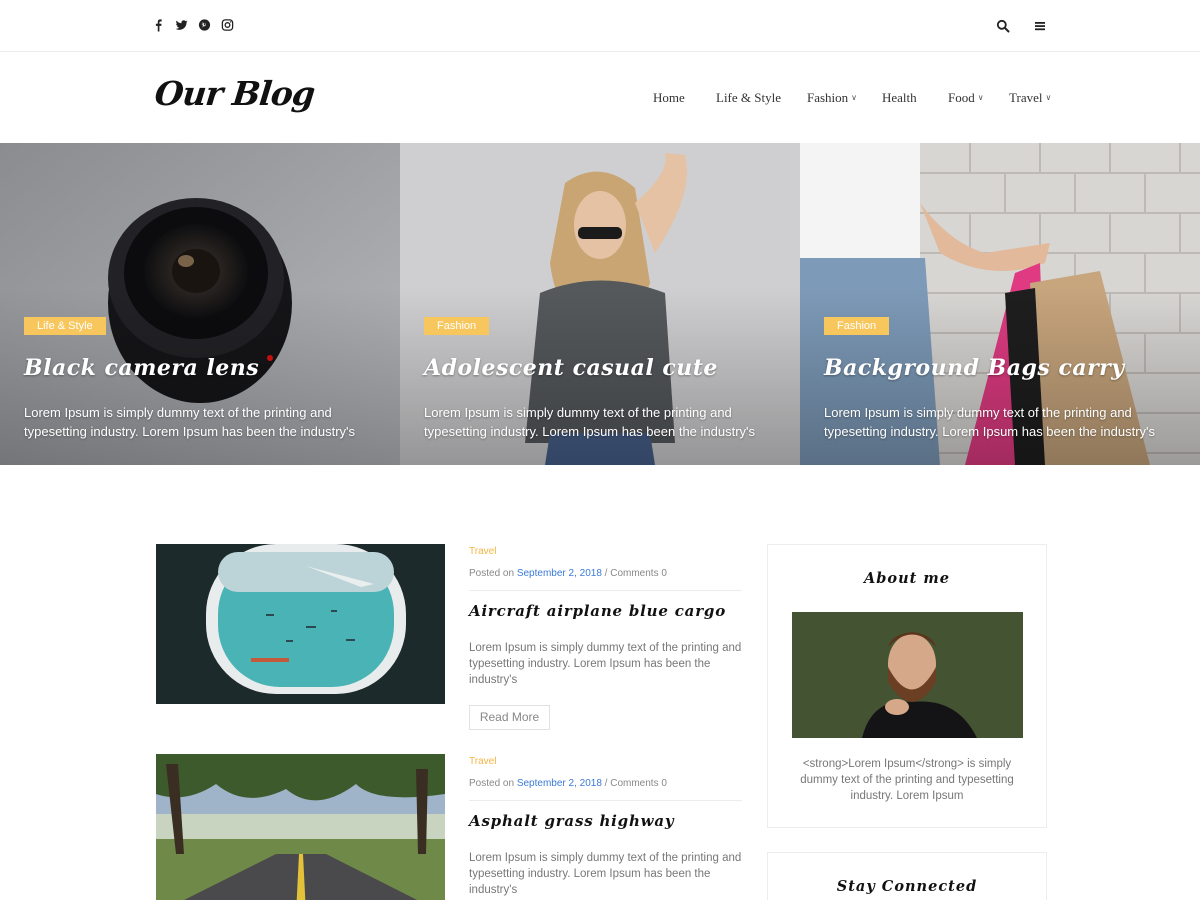 This screenshot has width=1200, height=900. What do you see at coordinates (227, 25) in the screenshot?
I see `instagram-icon` at bounding box center [227, 25].